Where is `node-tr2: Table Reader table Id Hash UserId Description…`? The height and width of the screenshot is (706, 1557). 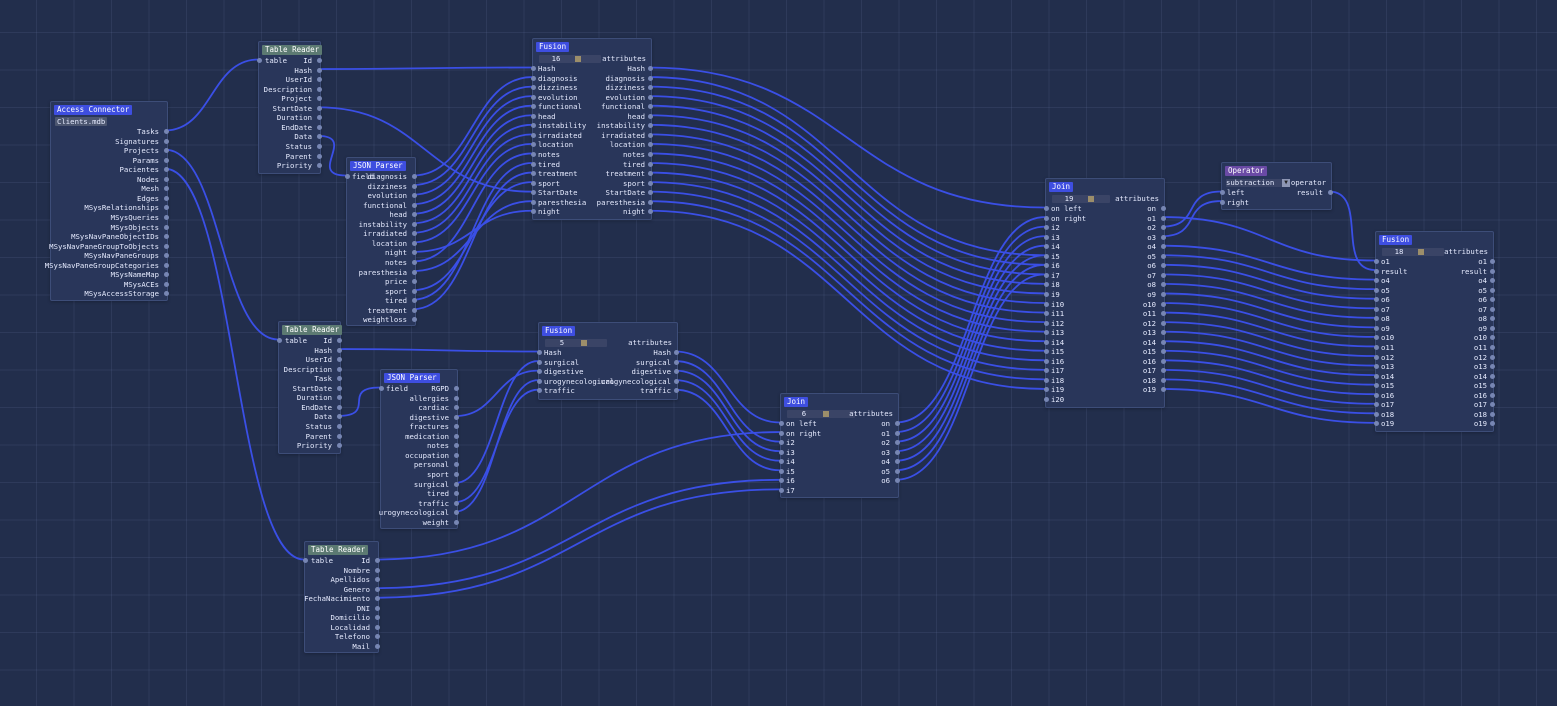
node-tr2: Table Reader table Id Hash UserId Description… is located at coordinates (309, 387).